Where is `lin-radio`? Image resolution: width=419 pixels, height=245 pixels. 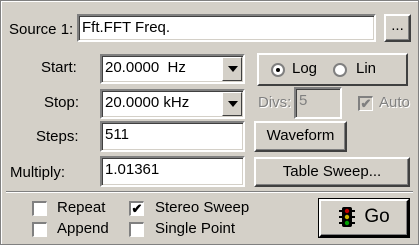
lin-radio is located at coordinates (340, 70).